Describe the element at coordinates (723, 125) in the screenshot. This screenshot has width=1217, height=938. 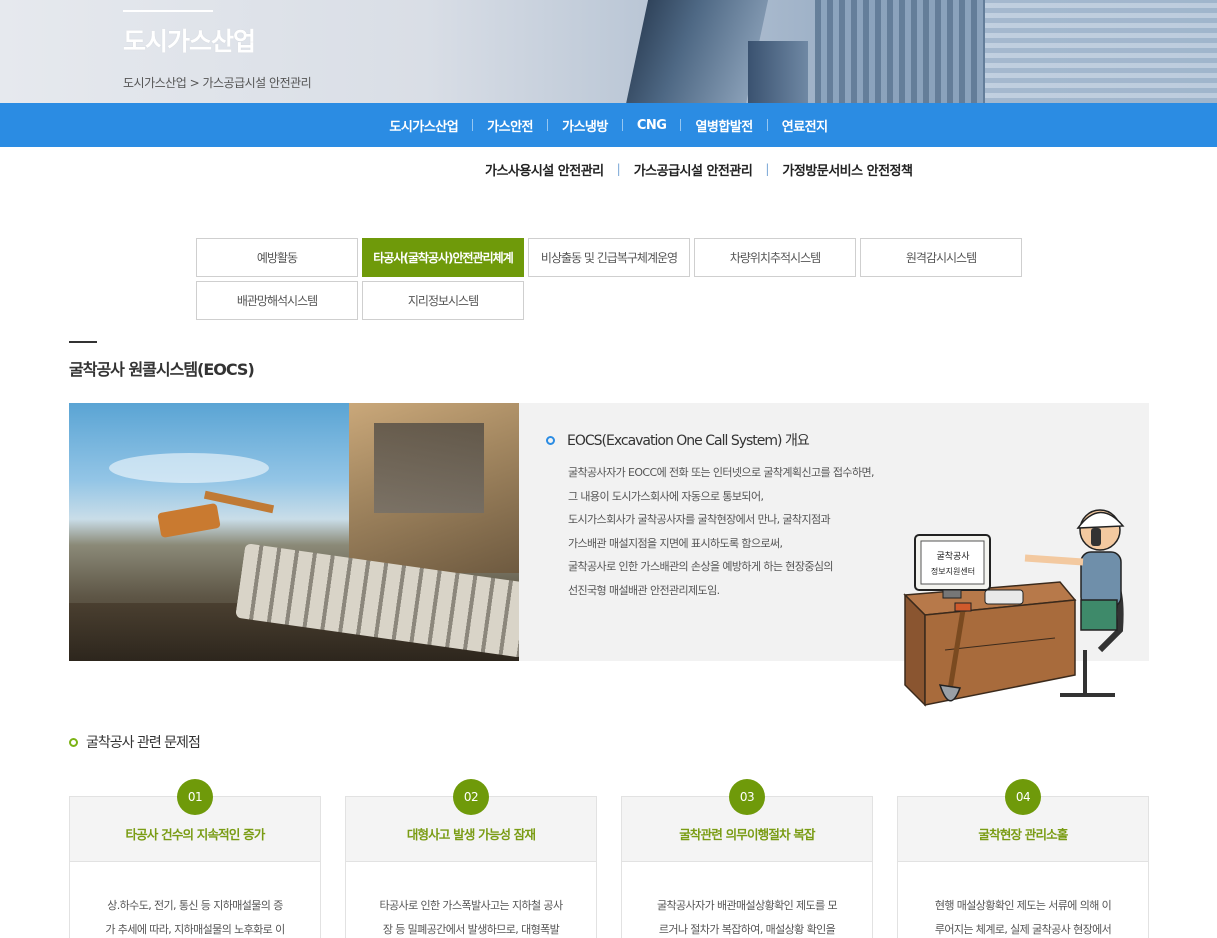
I see `main-nav-item: 열병합발전` at that location.